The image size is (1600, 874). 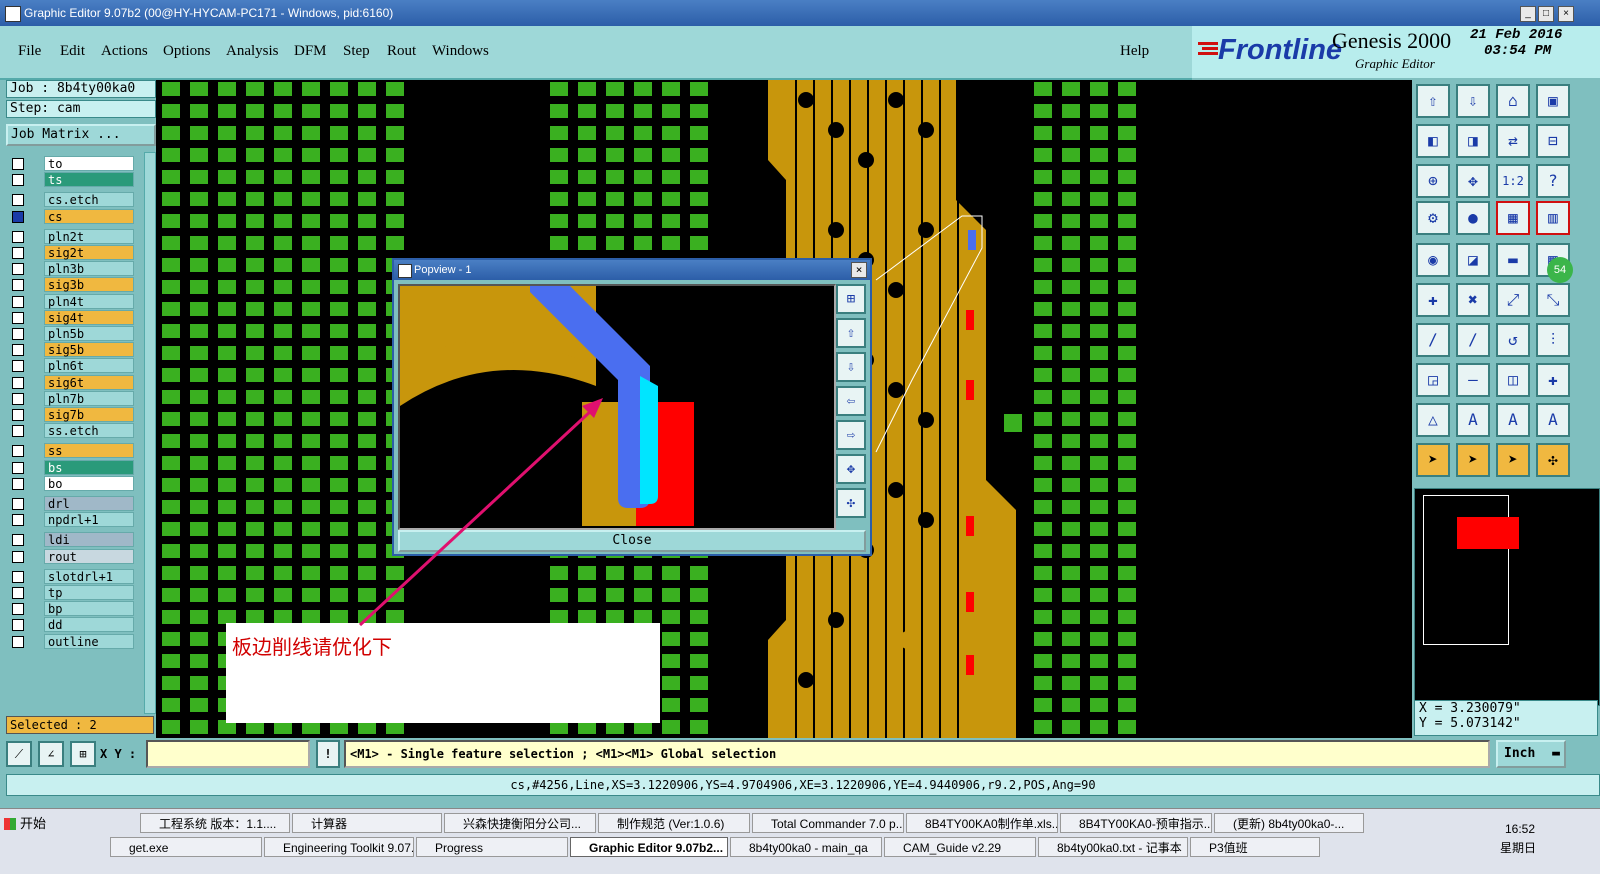 What do you see at coordinates (859, 270) in the screenshot?
I see `popview-close-icon: ×` at bounding box center [859, 270].